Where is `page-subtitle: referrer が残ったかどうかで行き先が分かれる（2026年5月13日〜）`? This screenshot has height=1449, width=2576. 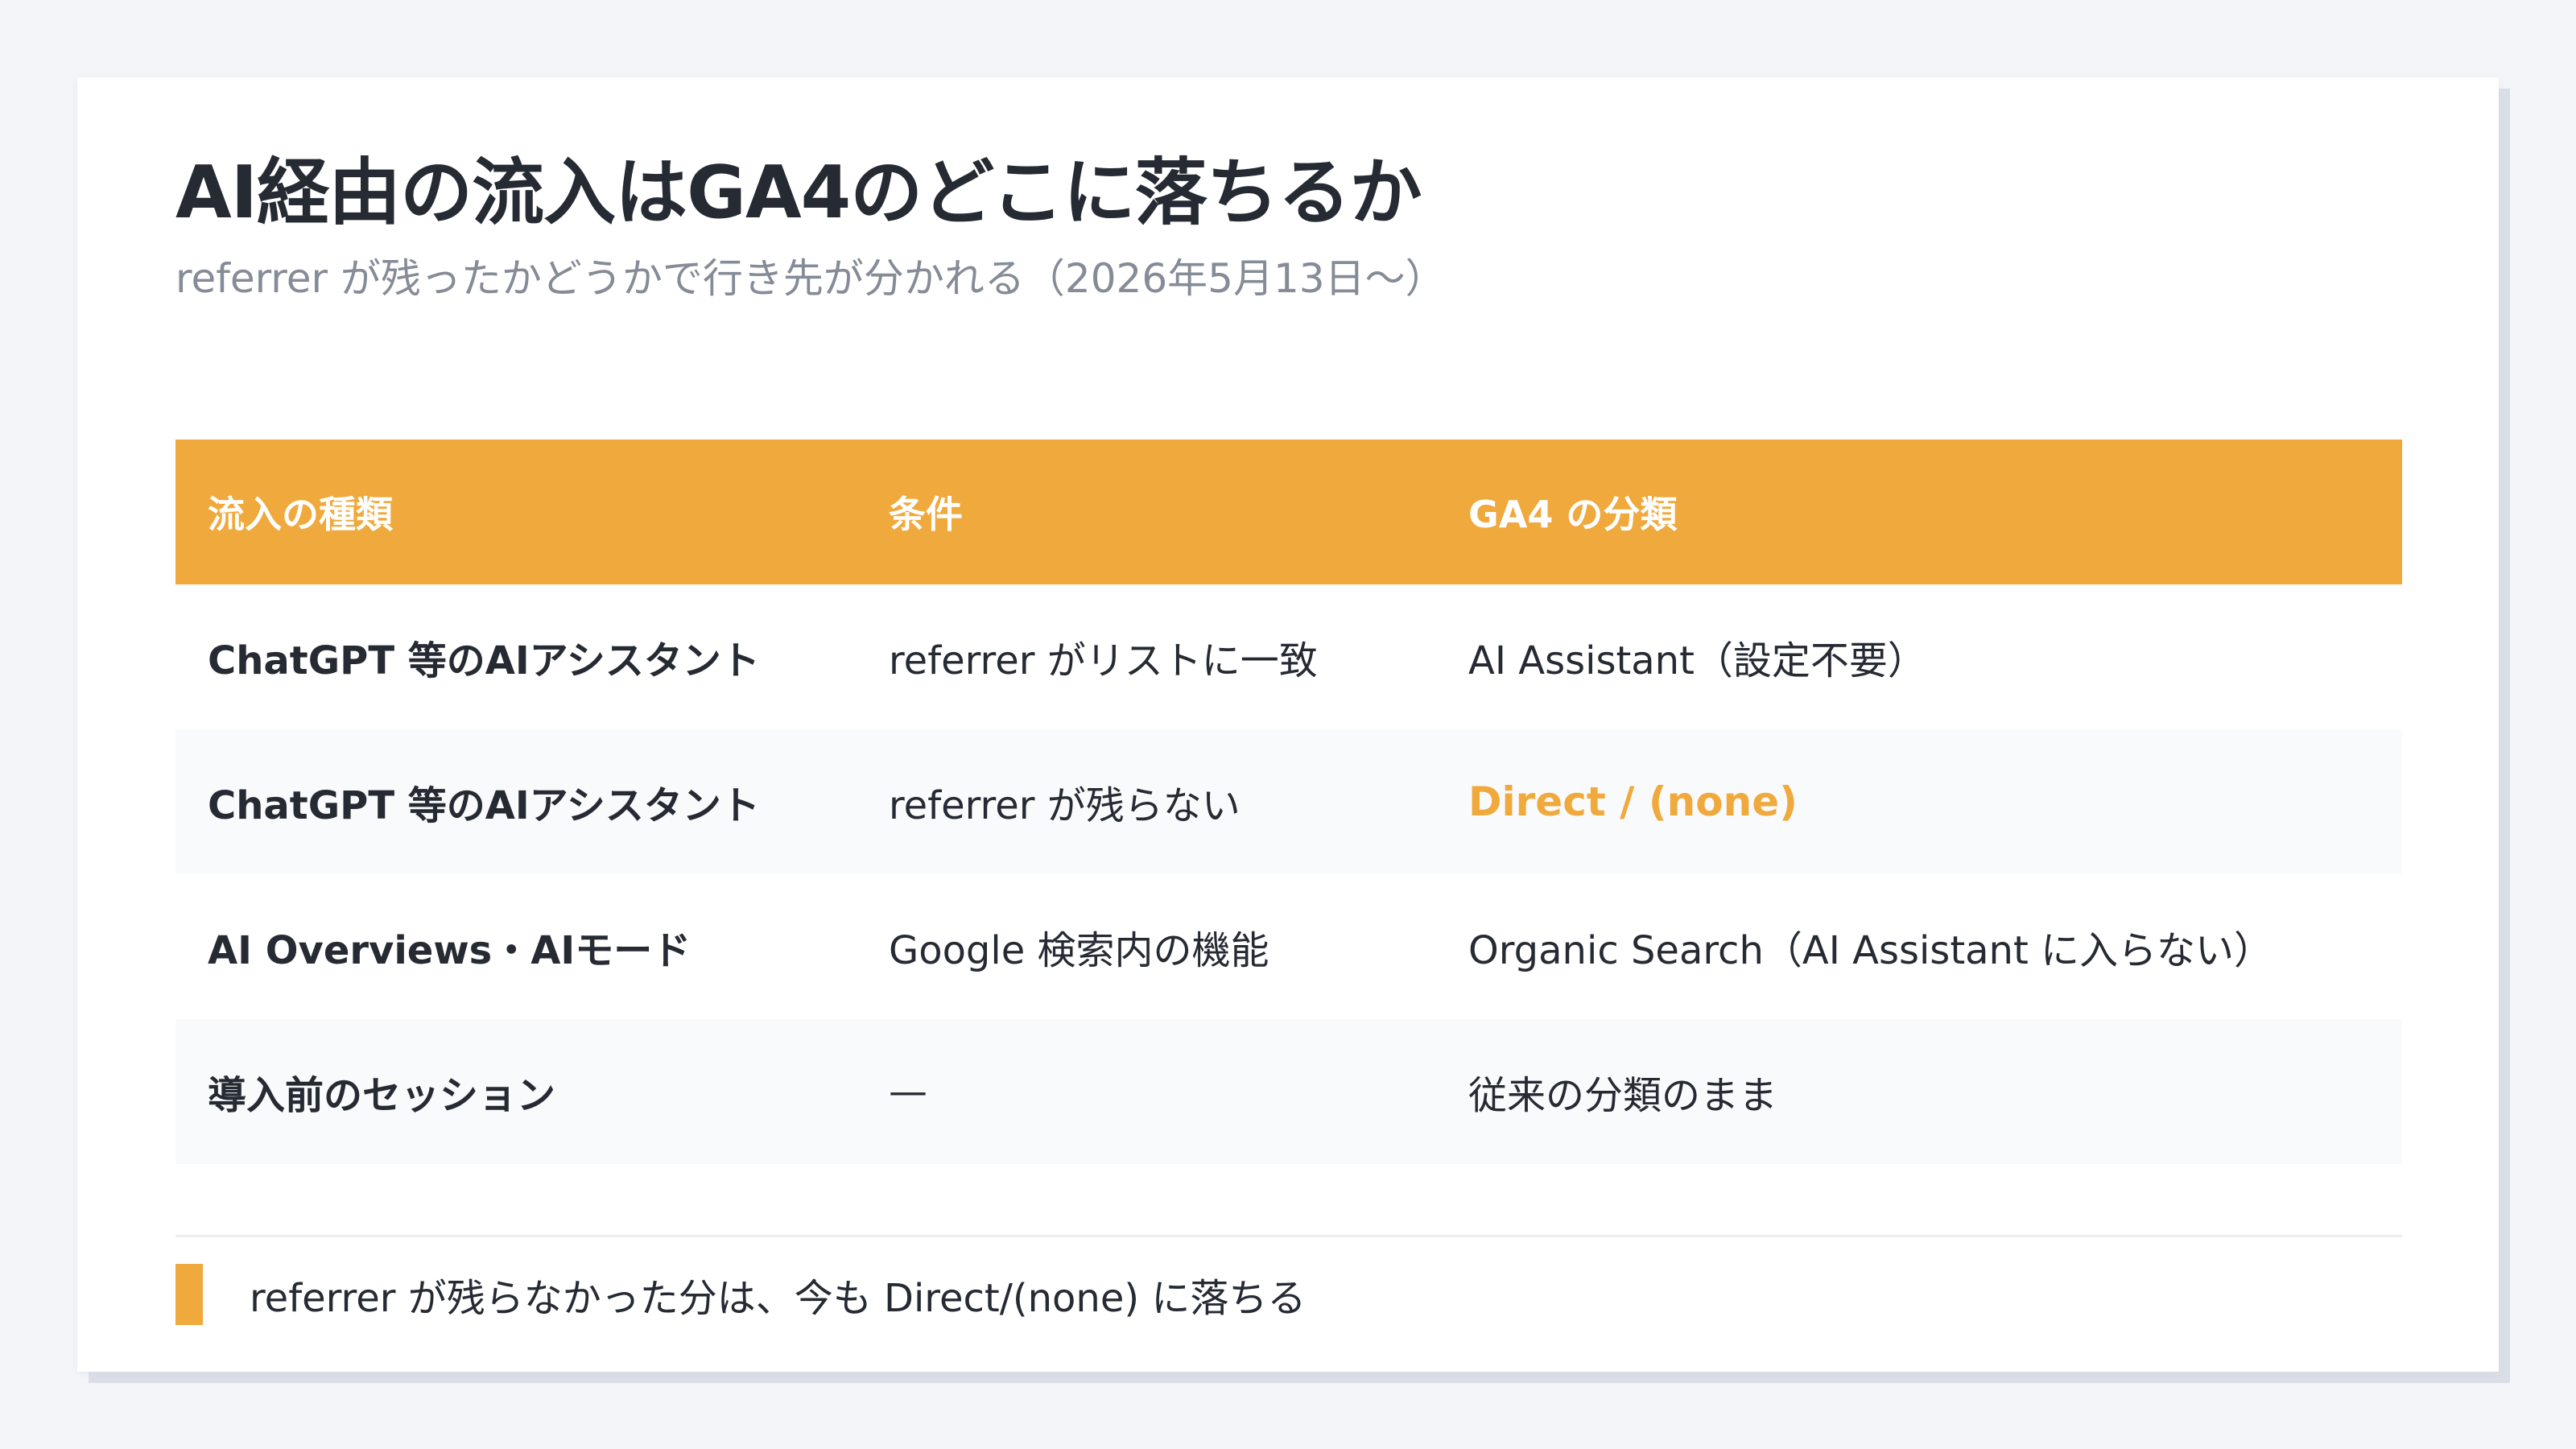 page-subtitle: referrer が残ったかどうかで行き先が分かれる（2026年5月13日〜） is located at coordinates (810, 278).